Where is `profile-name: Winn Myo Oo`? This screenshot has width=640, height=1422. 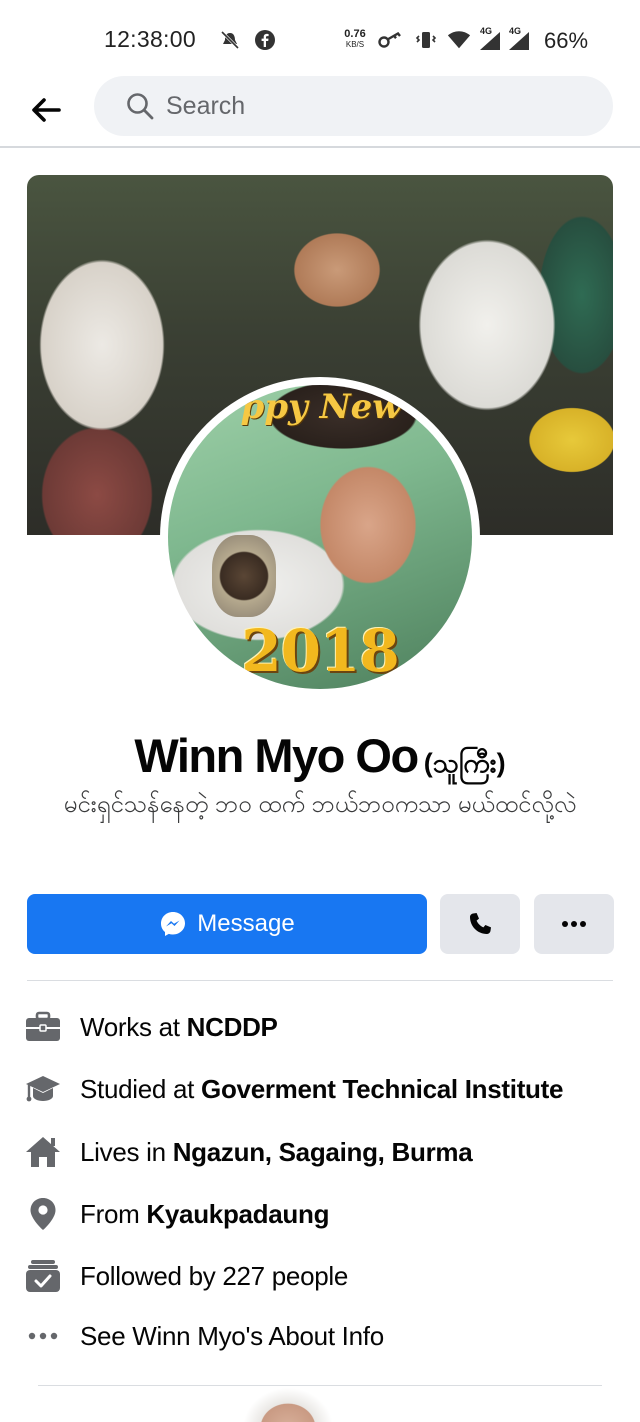 profile-name: Winn Myo Oo is located at coordinates (276, 755).